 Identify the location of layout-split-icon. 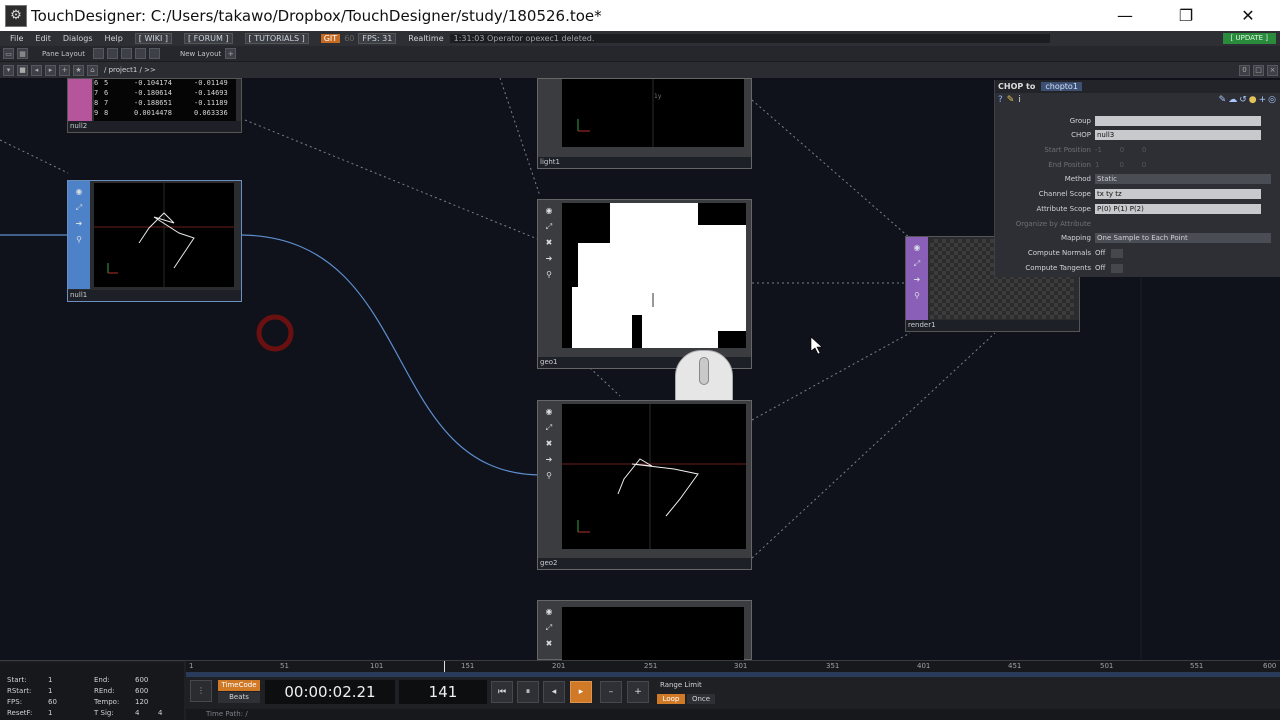
(112, 53).